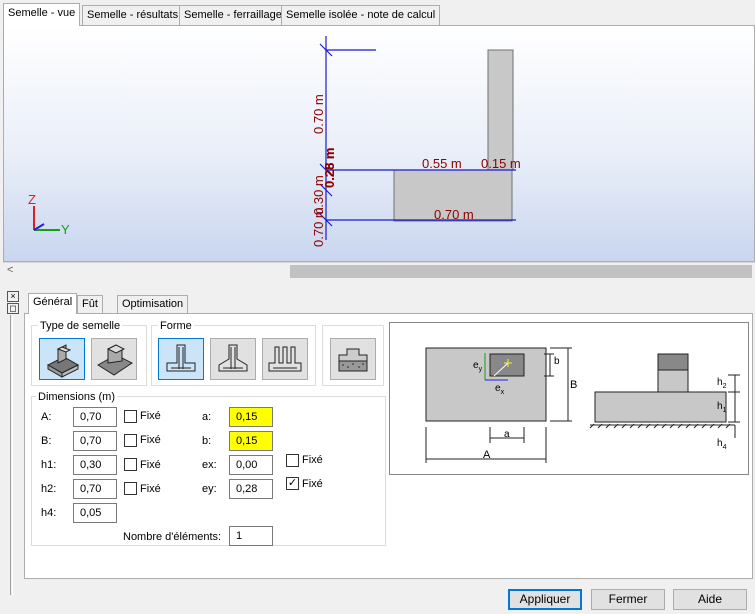 The image size is (755, 614). I want to click on footing-shape-2-icon, so click(233, 359).